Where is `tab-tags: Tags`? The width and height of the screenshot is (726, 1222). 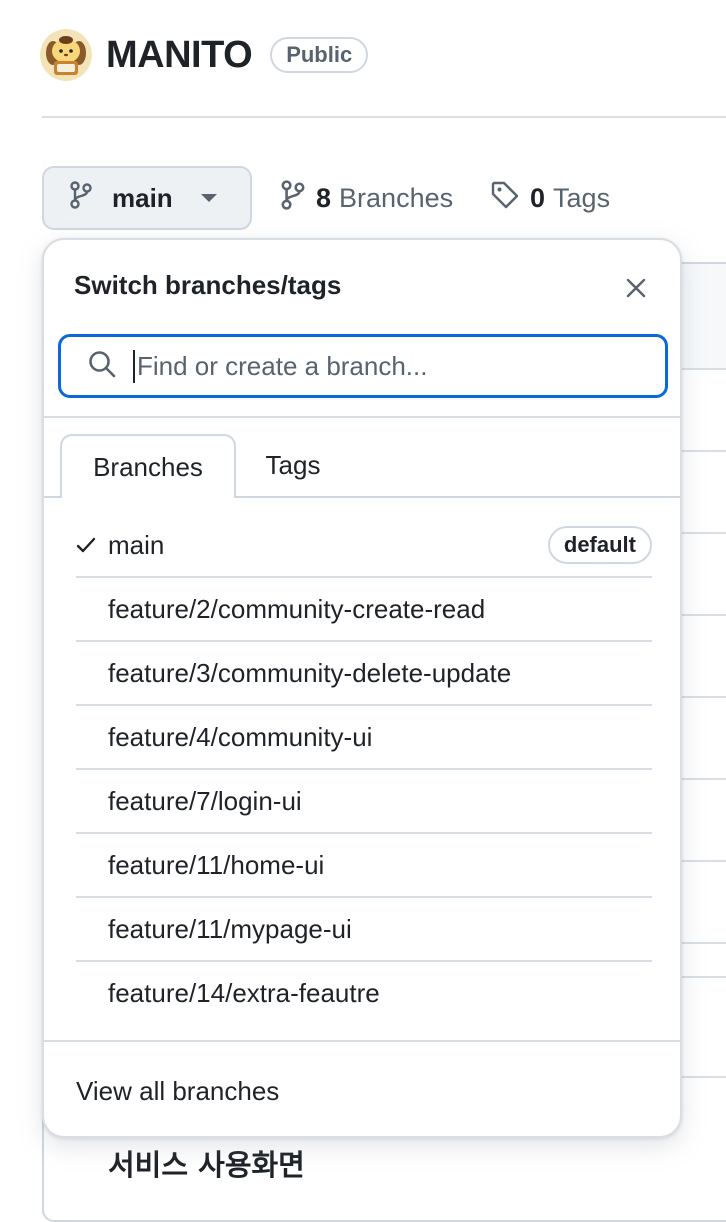
tab-tags: Tags is located at coordinates (293, 465).